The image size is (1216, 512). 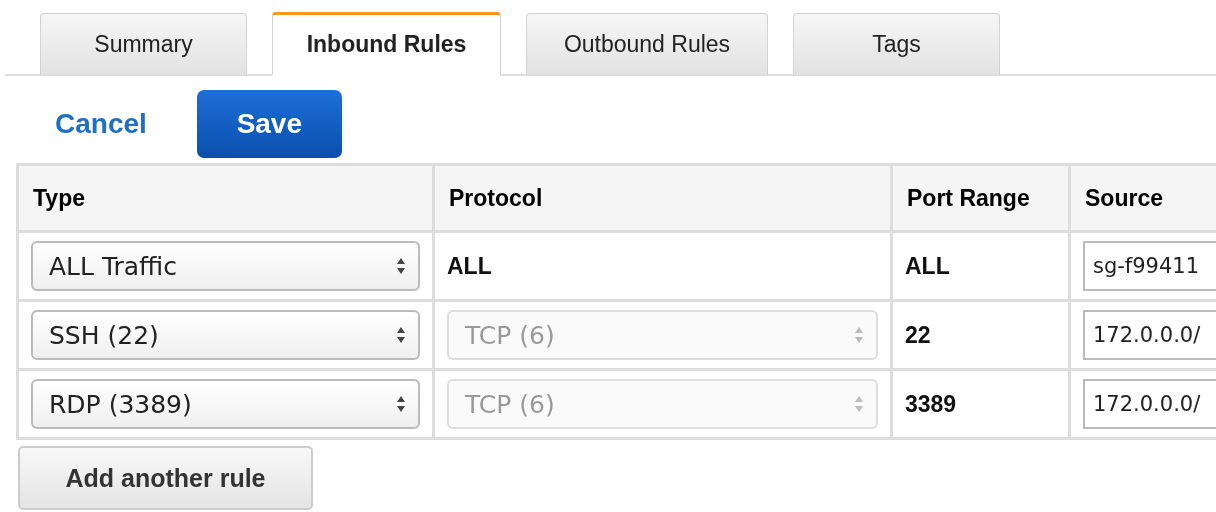 I want to click on column-header: Source, so click(x=1142, y=198).